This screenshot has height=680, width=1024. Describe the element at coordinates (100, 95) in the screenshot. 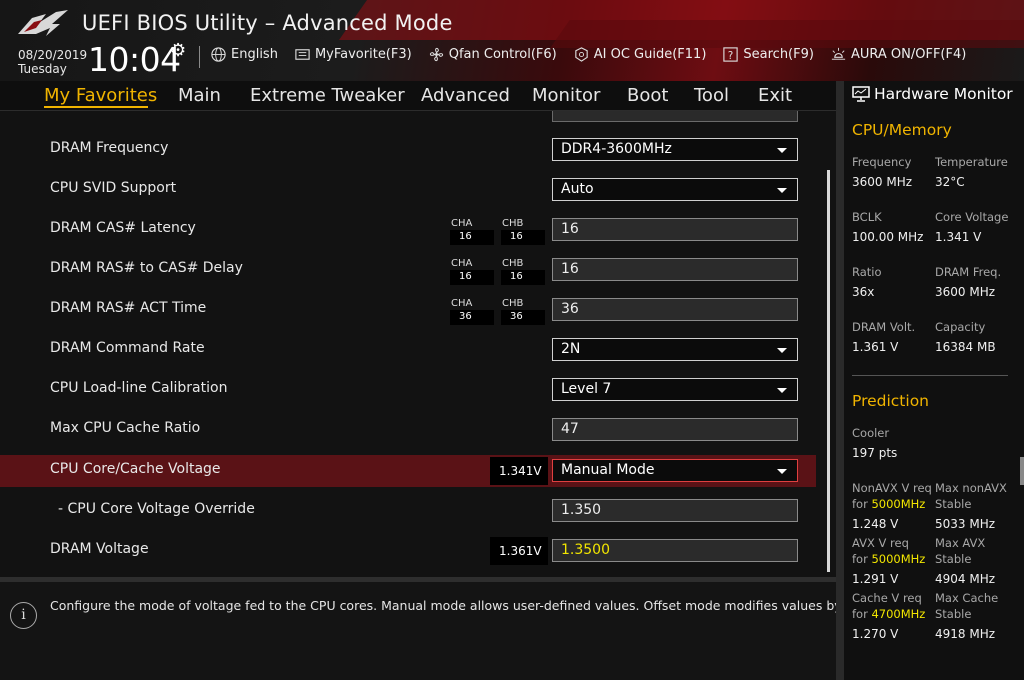

I see `tab-my-favorites: My Favorites` at that location.